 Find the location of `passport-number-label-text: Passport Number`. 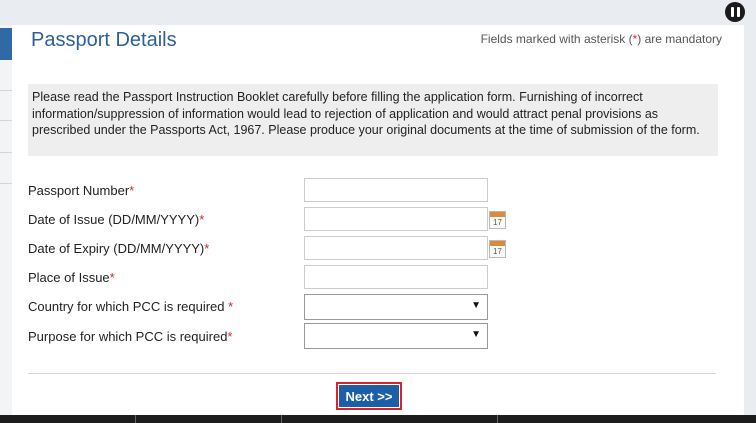

passport-number-label-text: Passport Number is located at coordinates (79, 190).